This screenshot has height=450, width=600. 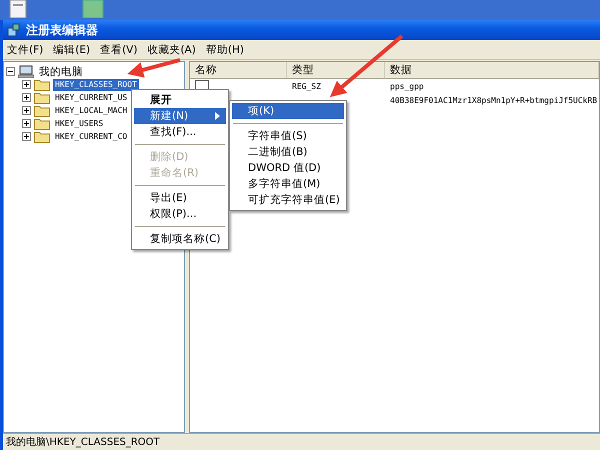 What do you see at coordinates (154, 68) in the screenshot?
I see `arrow-annotation` at bounding box center [154, 68].